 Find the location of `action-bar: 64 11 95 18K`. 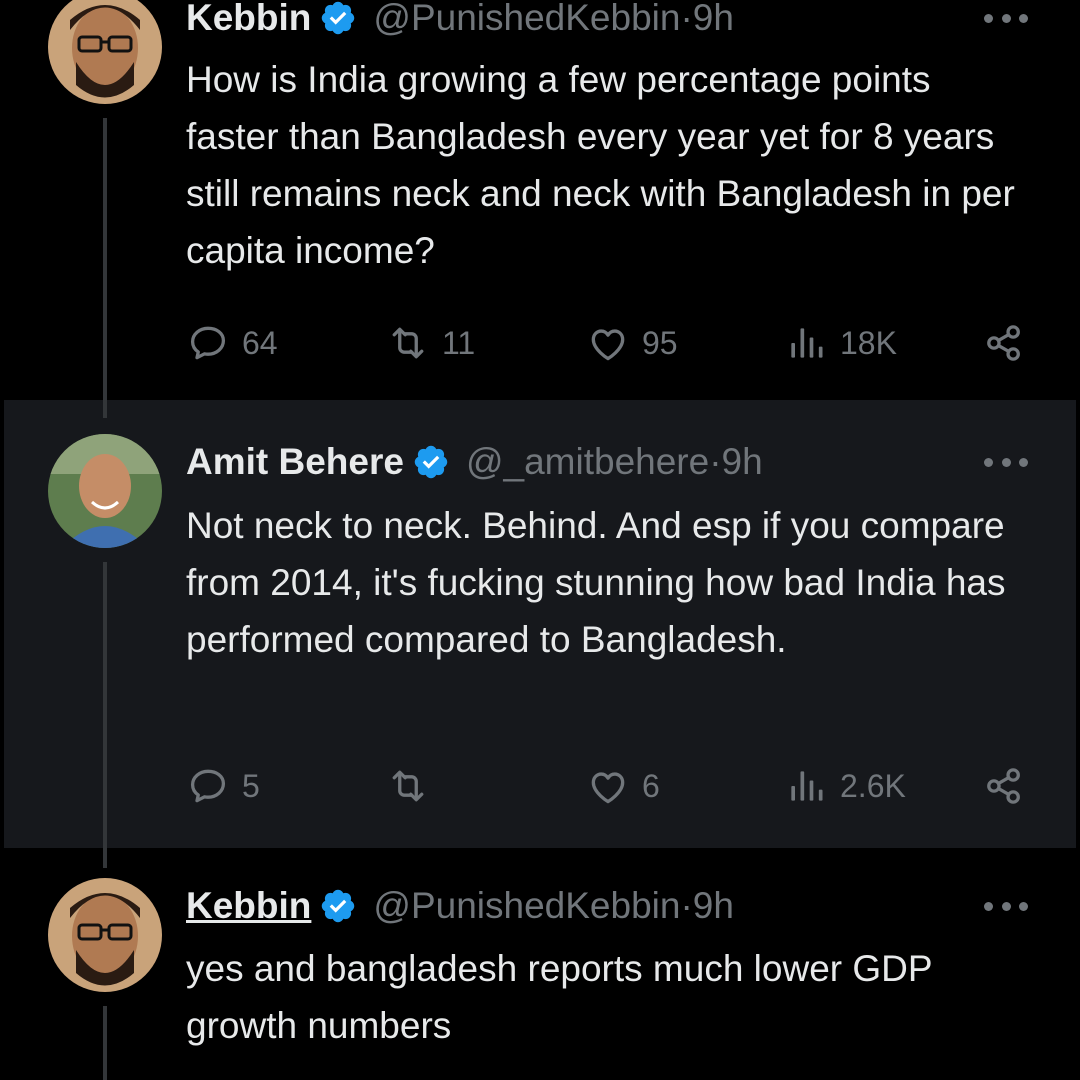

action-bar: 64 11 95 18K is located at coordinates (606, 343).